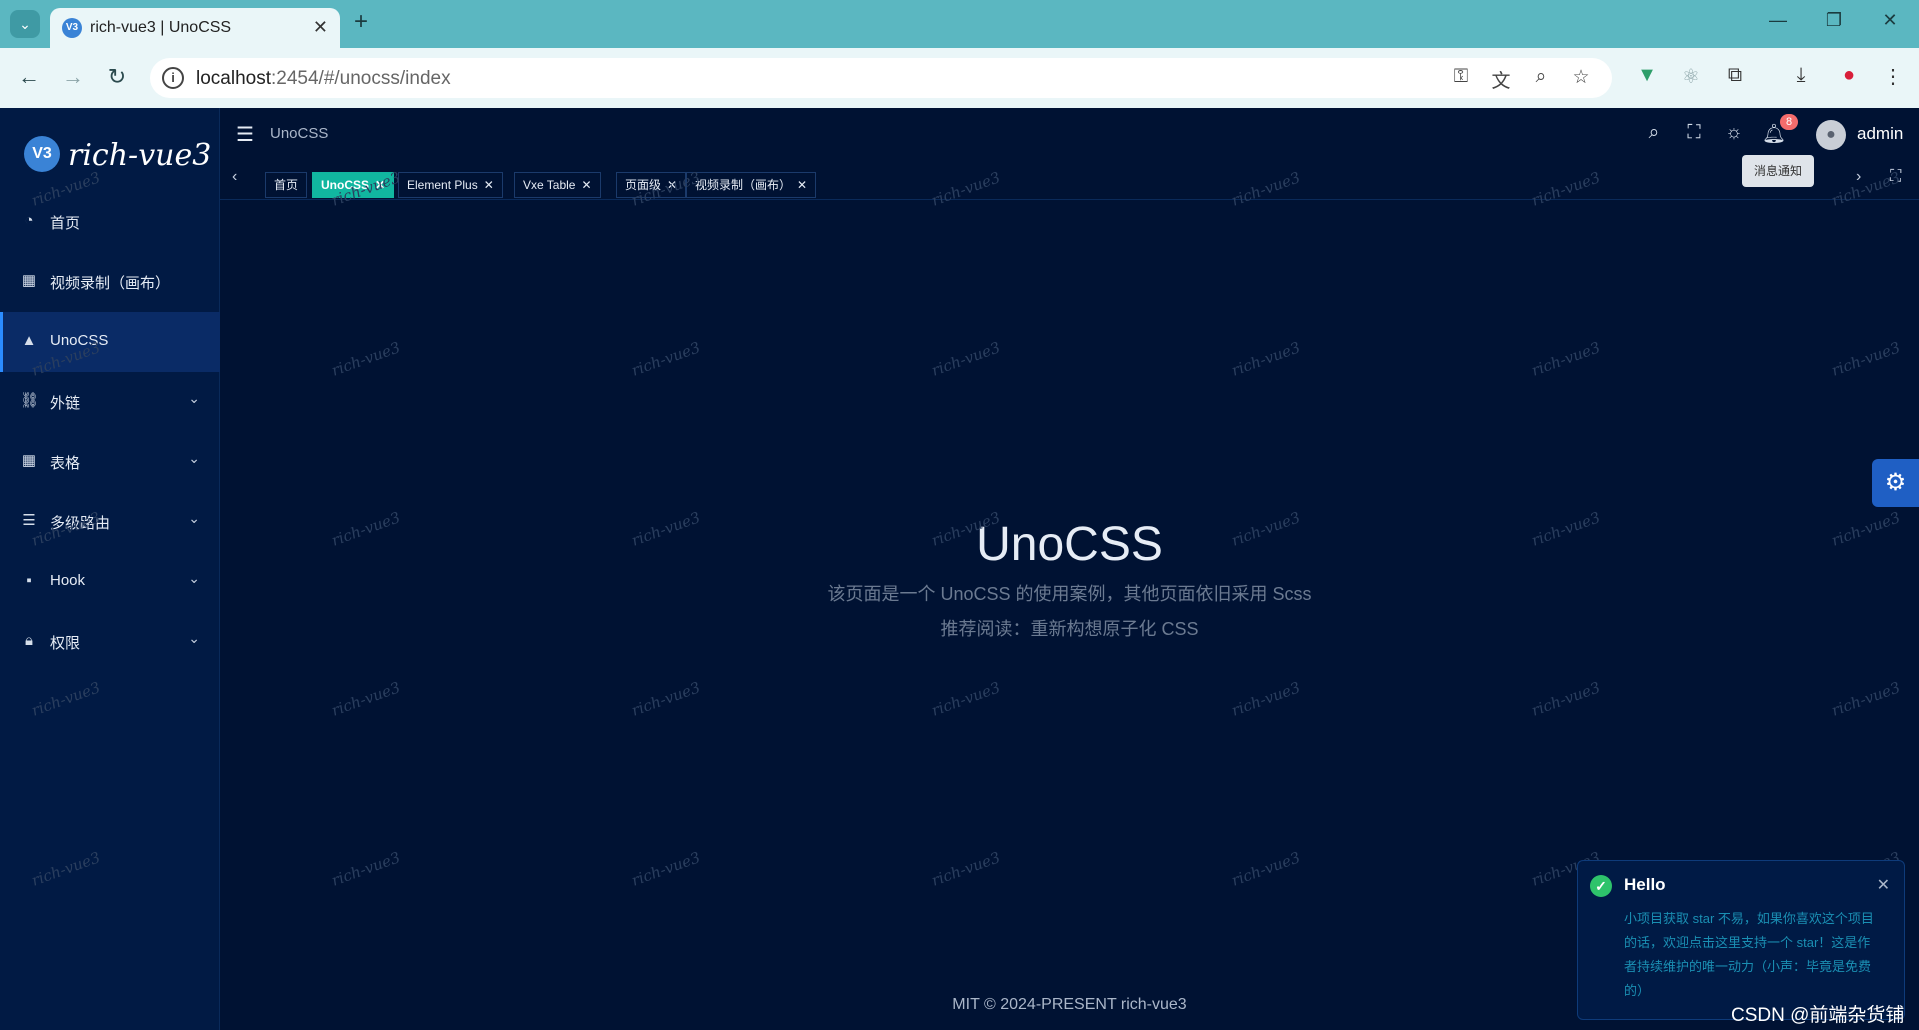 This screenshot has width=1919, height=1030. I want to click on browser-tab-strip: ⌄ V3 rich-vue3 | UnoCSS ✕ + — ❐ ✕, so click(959, 24).